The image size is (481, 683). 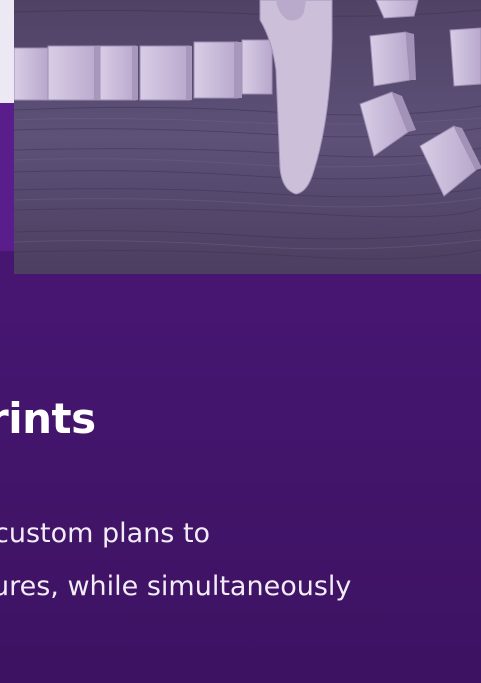 I want to click on left-accent-stripe, so click(x=7, y=177).